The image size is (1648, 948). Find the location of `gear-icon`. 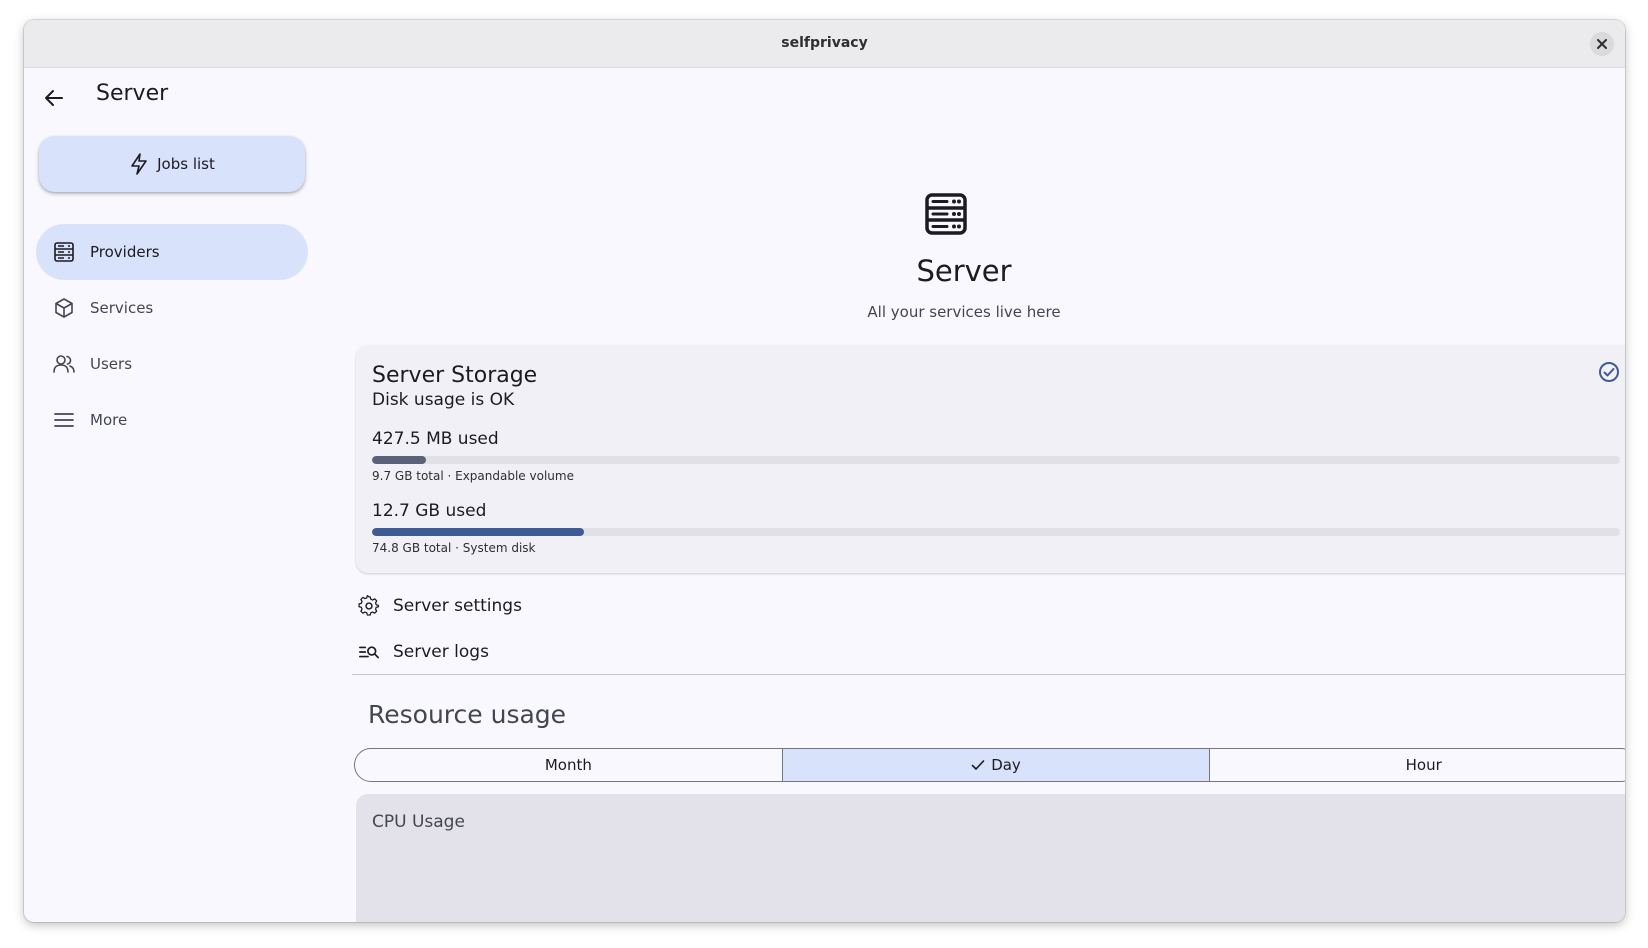

gear-icon is located at coordinates (369, 605).